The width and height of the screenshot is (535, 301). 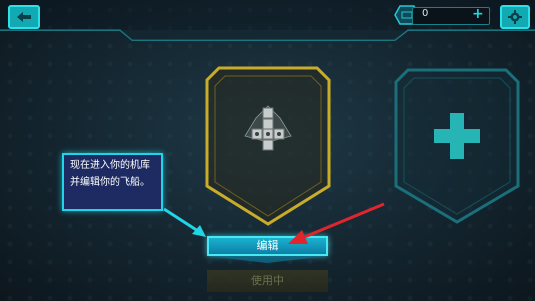 What do you see at coordinates (336, 223) in the screenshot?
I see `red-annotation-arrow` at bounding box center [336, 223].